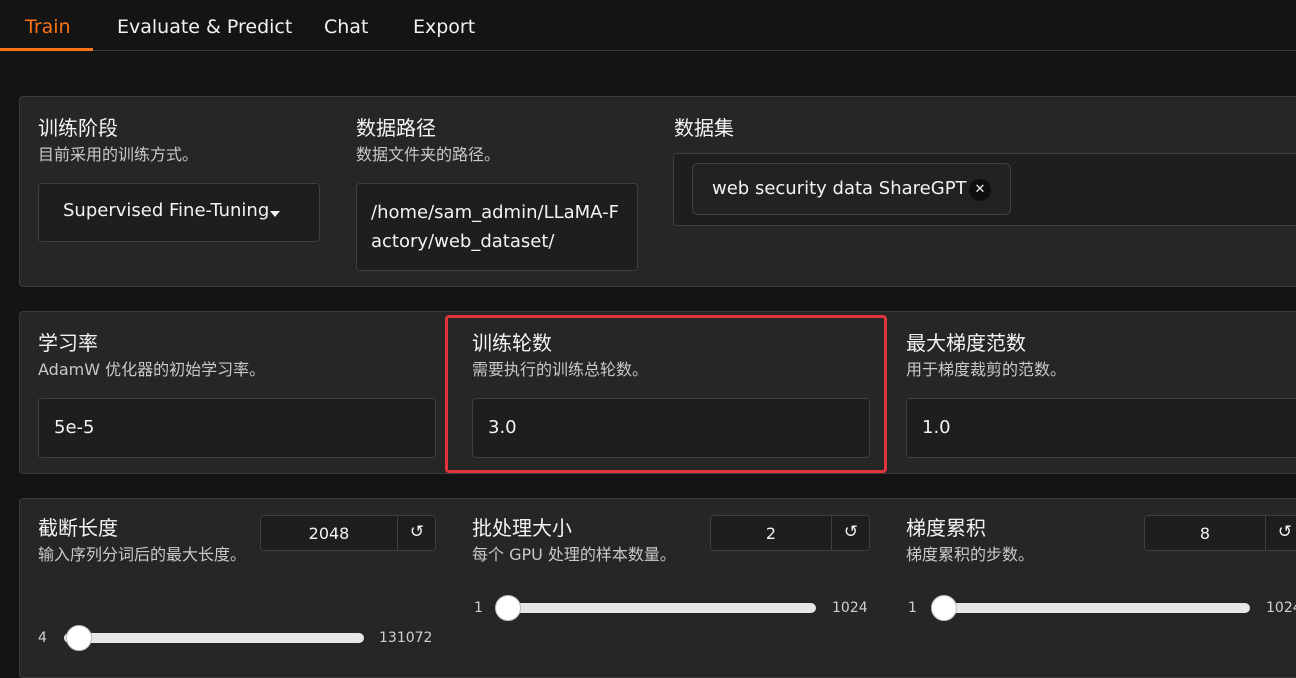  Describe the element at coordinates (1091, 608) in the screenshot. I see `grad-accum-slider-track` at that location.